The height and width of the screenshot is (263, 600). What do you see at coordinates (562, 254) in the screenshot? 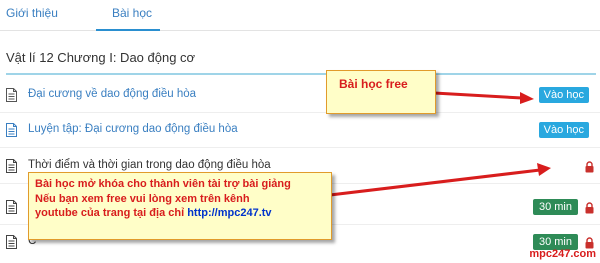
I see `site-watermark: mpc247.com` at bounding box center [562, 254].